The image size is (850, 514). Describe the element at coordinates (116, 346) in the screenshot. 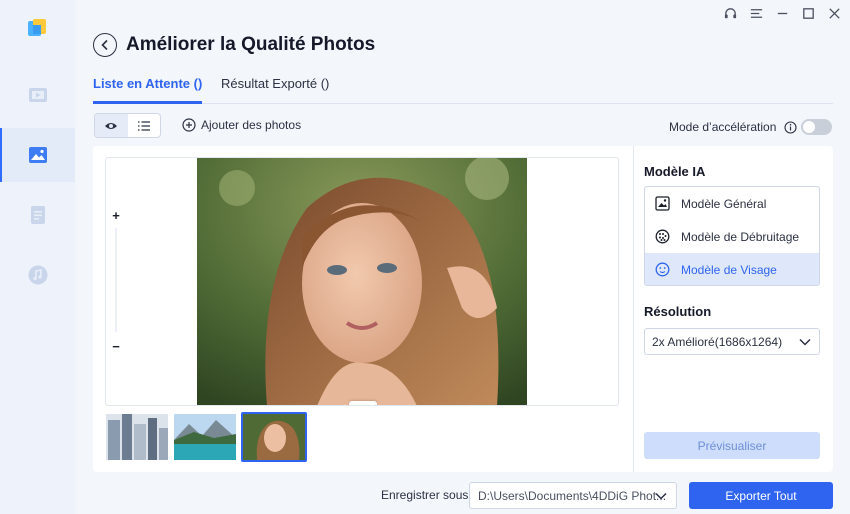

I see `zoom-out-button: −` at that location.